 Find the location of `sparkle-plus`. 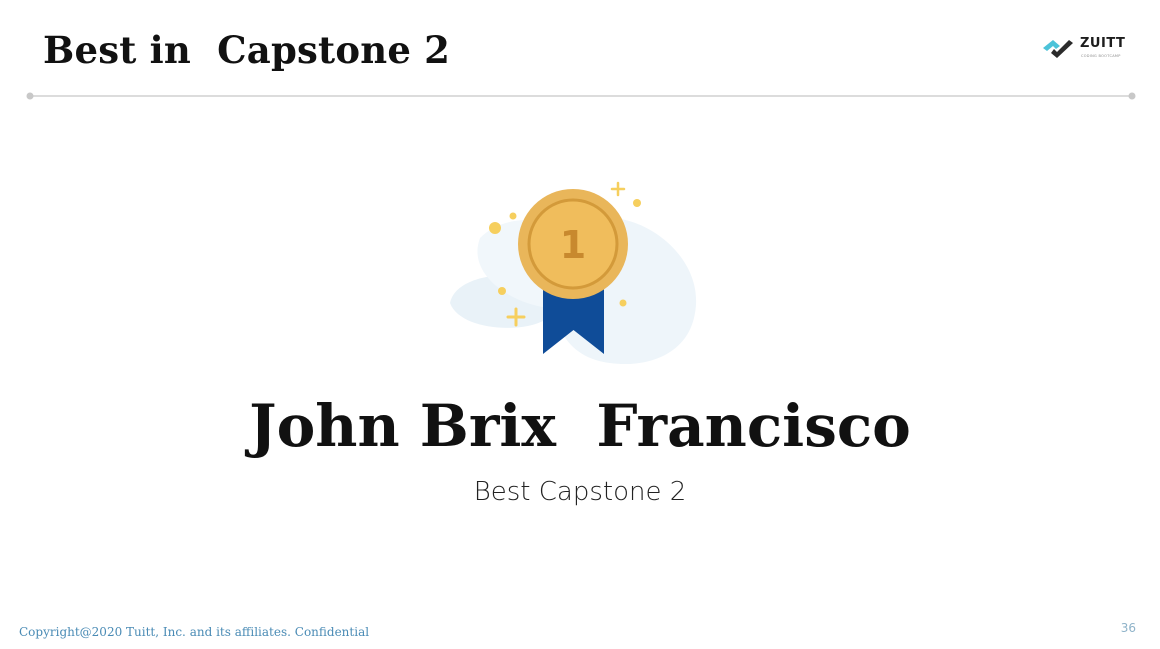

sparkle-plus is located at coordinates (618, 189).